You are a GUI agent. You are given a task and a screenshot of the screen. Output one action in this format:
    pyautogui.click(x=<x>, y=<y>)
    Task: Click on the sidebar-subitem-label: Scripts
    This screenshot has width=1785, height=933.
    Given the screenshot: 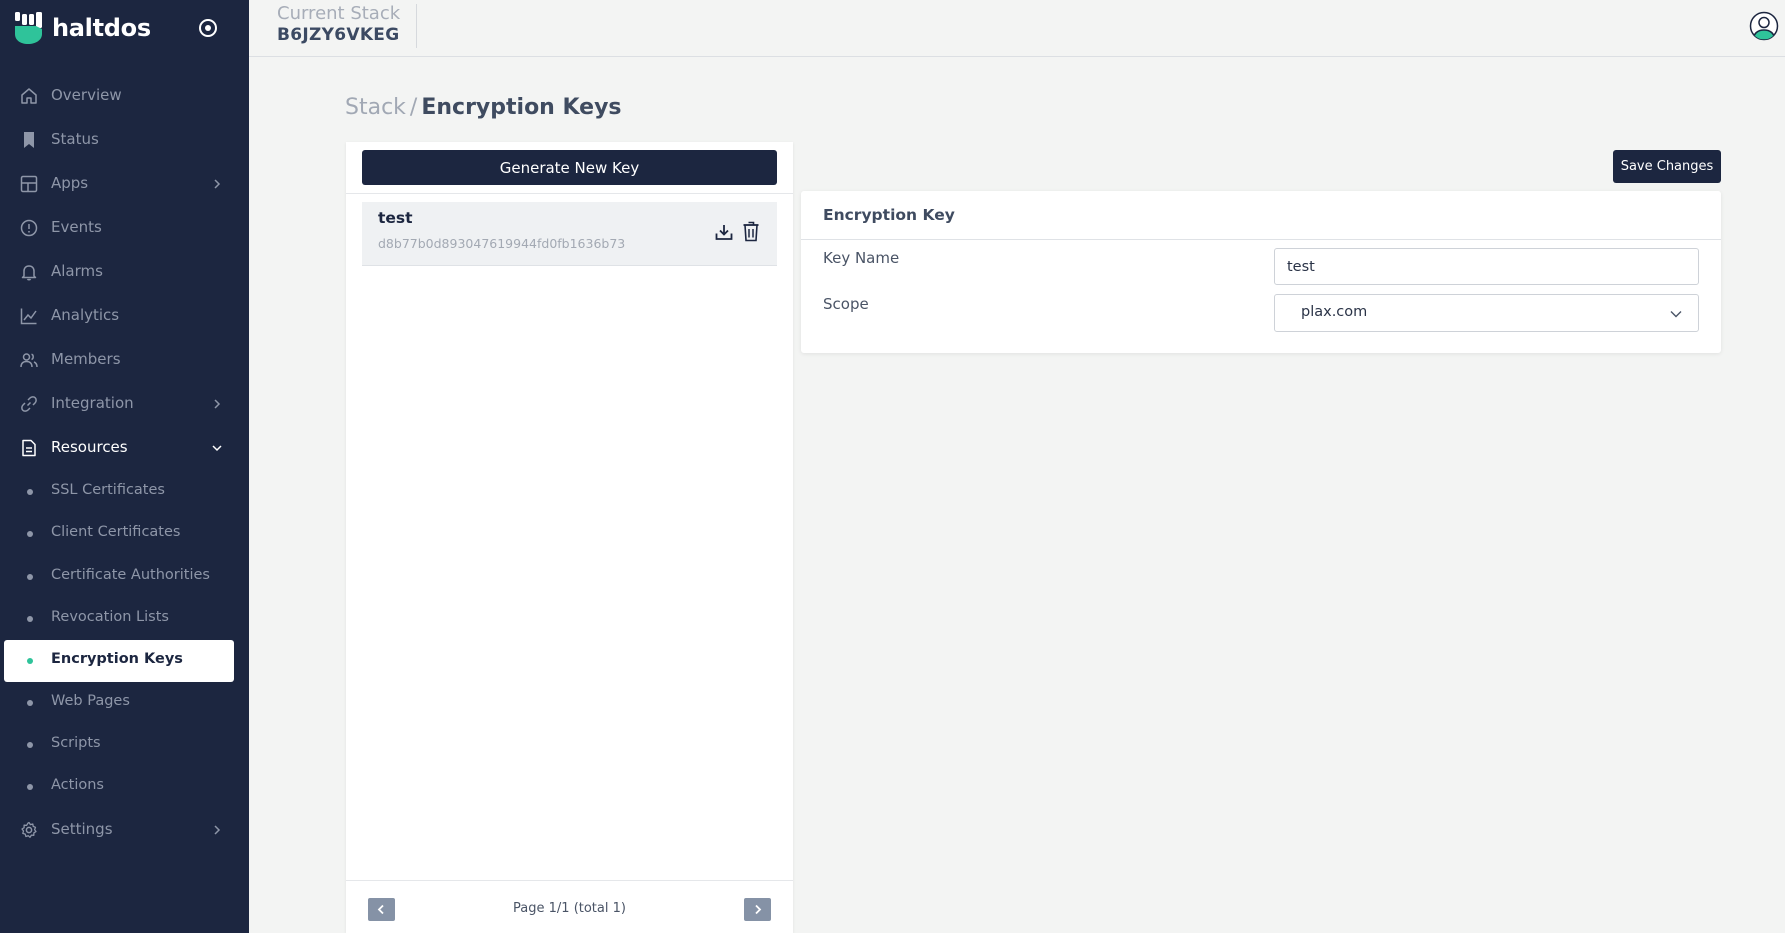 What is the action you would take?
    pyautogui.click(x=76, y=743)
    